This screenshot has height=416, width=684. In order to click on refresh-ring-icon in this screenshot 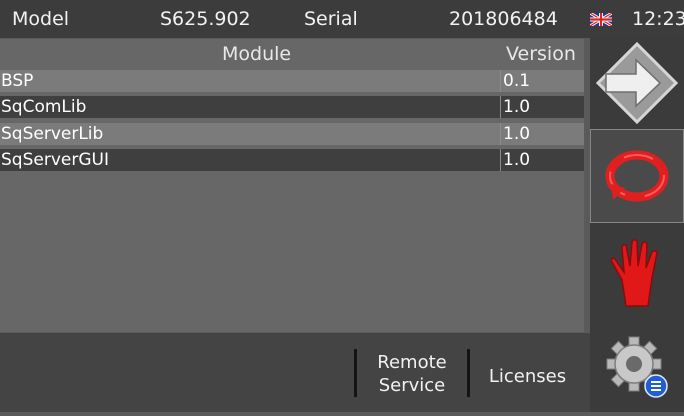, I will do `click(637, 176)`.